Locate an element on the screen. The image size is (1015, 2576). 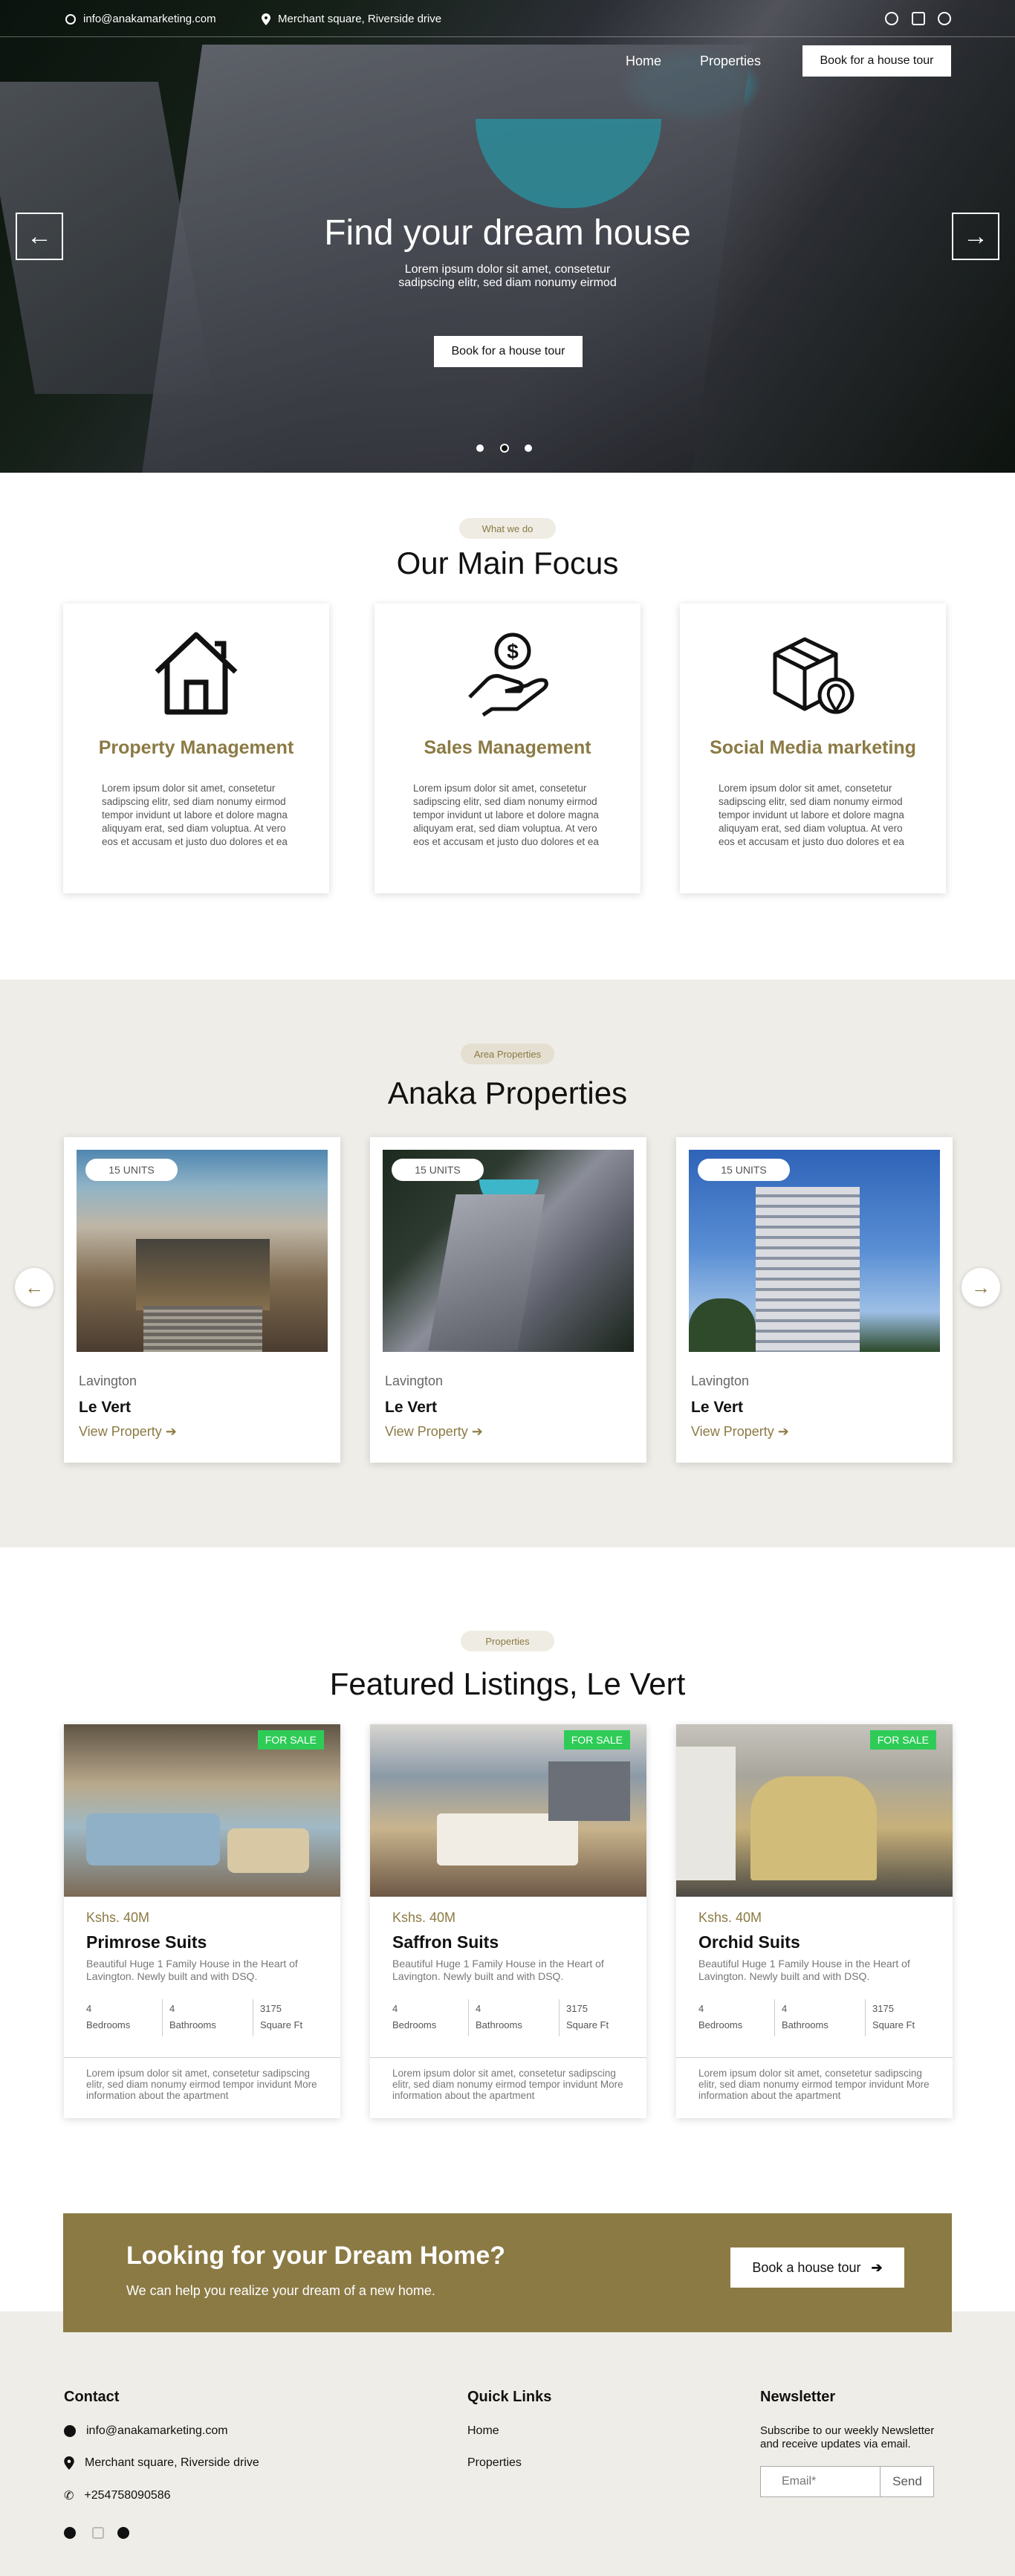
arrow-right-icon: → is located at coordinates (980, 1286).